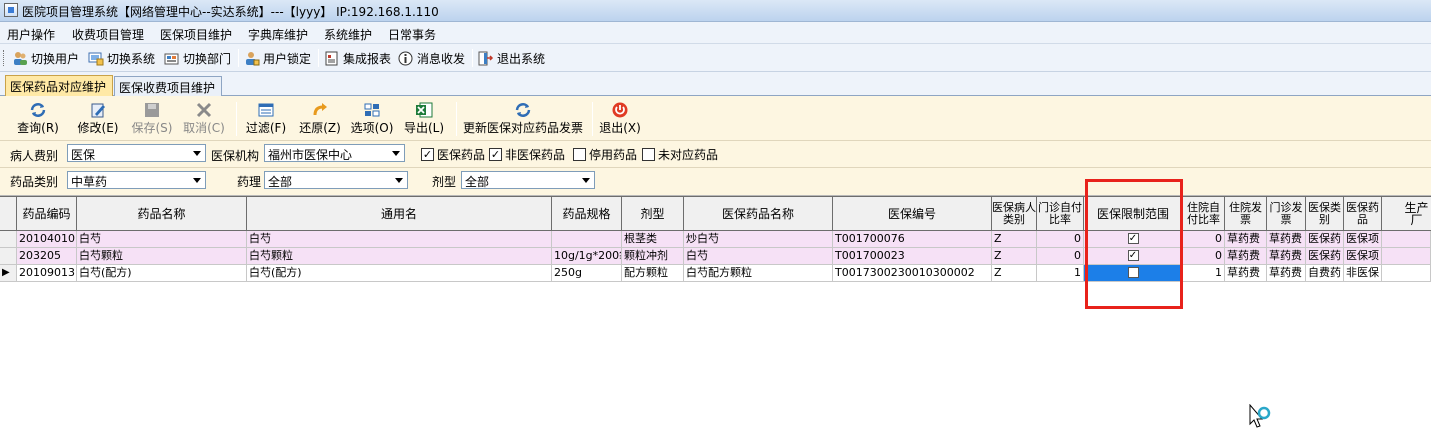 This screenshot has width=1431, height=432. I want to click on col-drug-code: 药品编码, so click(47, 214).